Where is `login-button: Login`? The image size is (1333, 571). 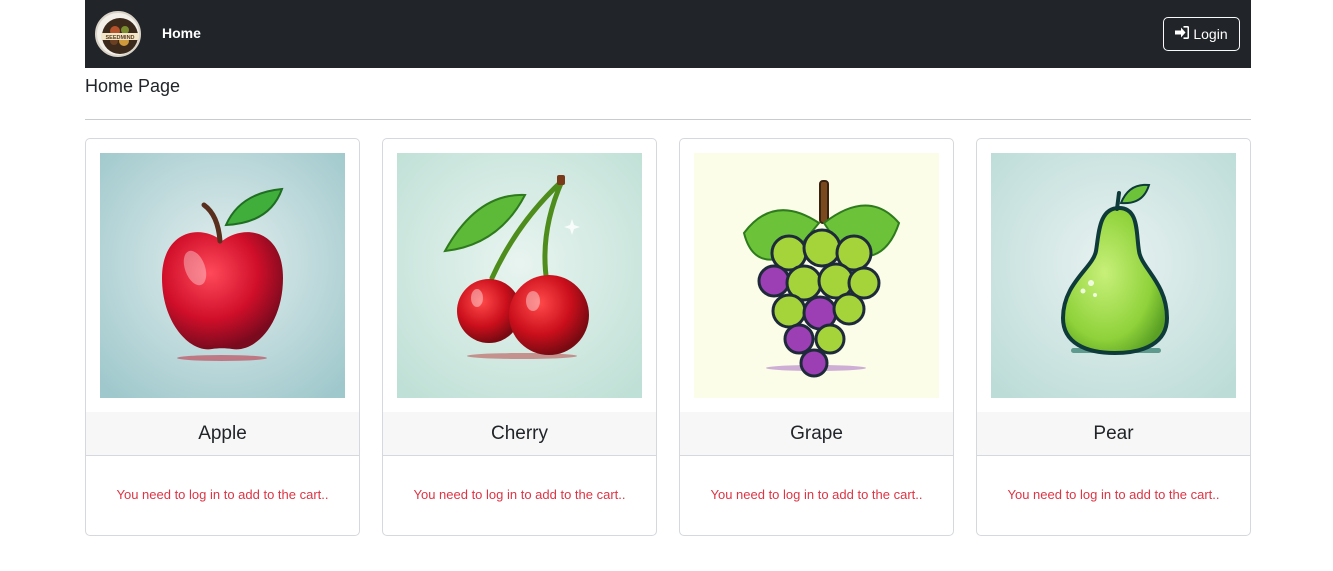
login-button: Login is located at coordinates (1201, 34).